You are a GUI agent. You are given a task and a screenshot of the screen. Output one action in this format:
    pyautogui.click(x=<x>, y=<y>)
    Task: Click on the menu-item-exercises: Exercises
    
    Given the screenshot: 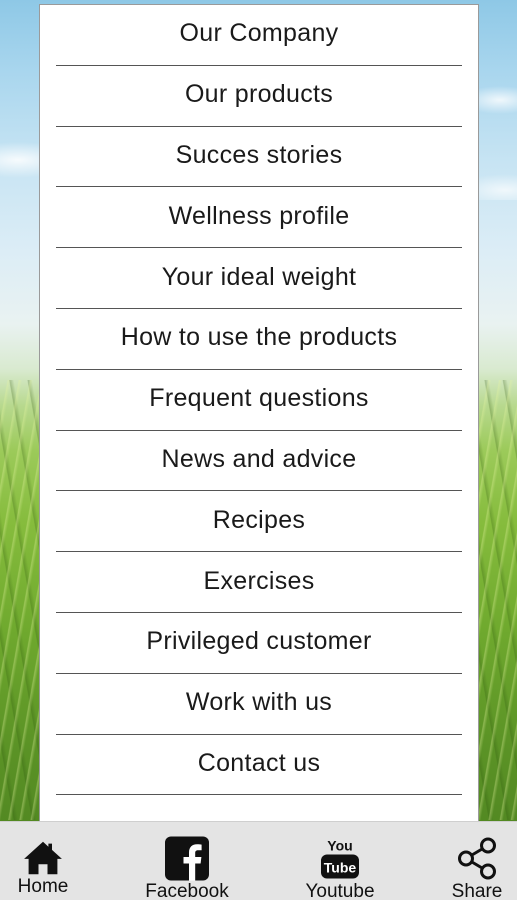 What is the action you would take?
    pyautogui.click(x=259, y=582)
    